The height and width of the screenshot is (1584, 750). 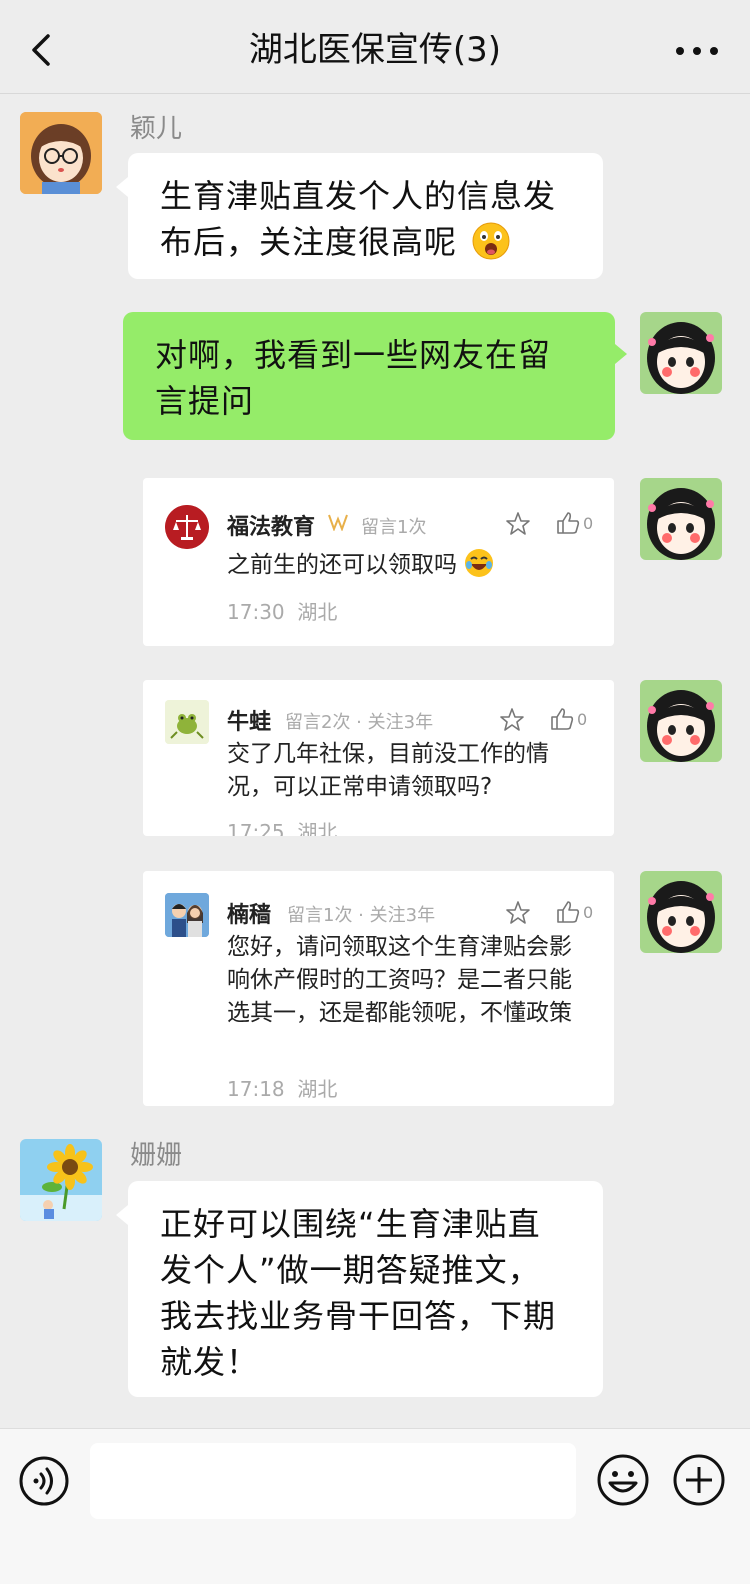 I want to click on more-dots-icon, so click(x=697, y=49).